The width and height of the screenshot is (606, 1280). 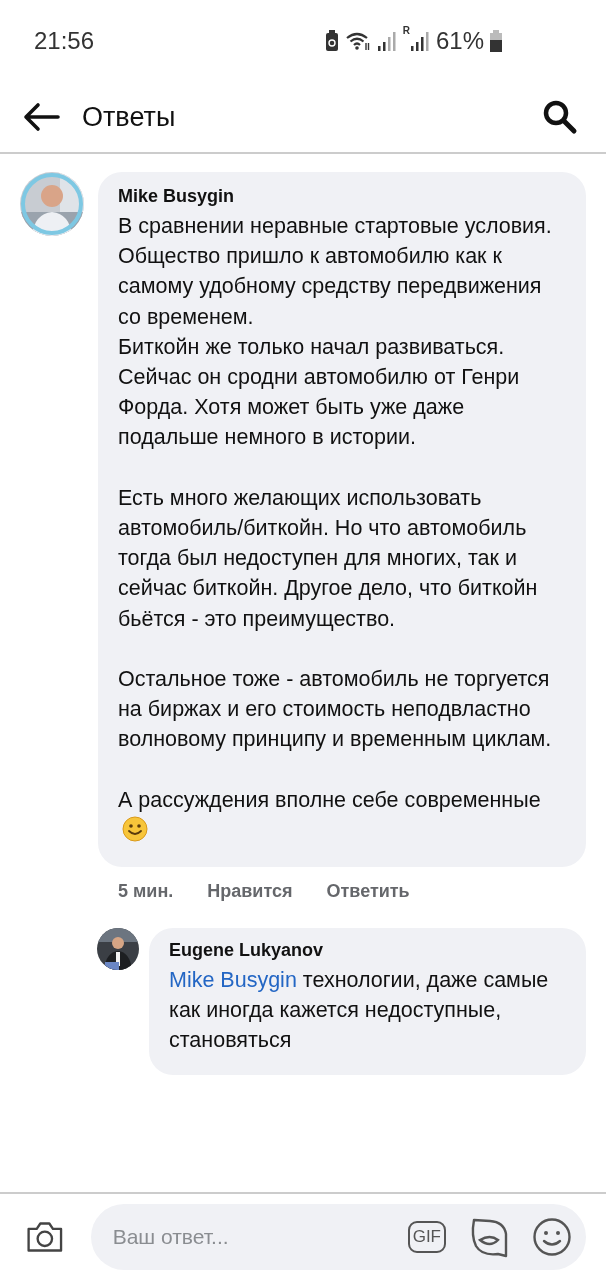 I want to click on roaming-label: R, so click(x=406, y=30).